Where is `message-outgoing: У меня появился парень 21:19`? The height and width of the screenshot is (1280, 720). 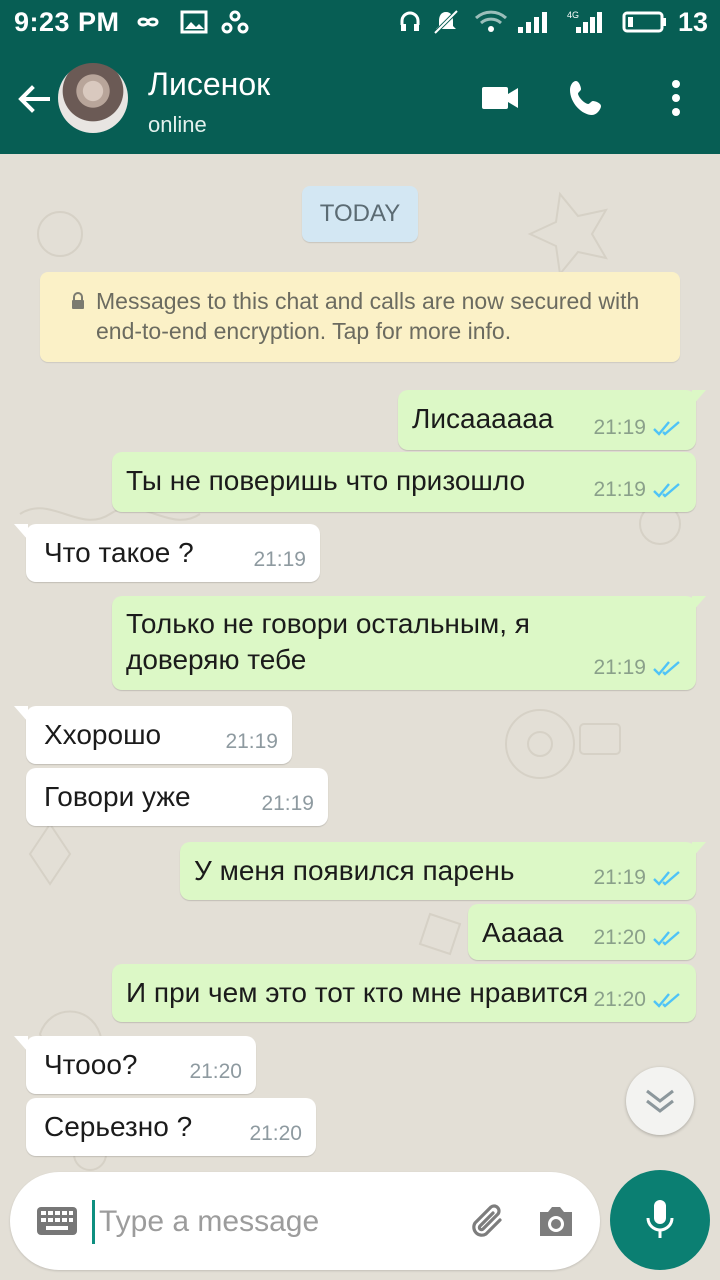 message-outgoing: У меня появился парень 21:19 is located at coordinates (443, 871).